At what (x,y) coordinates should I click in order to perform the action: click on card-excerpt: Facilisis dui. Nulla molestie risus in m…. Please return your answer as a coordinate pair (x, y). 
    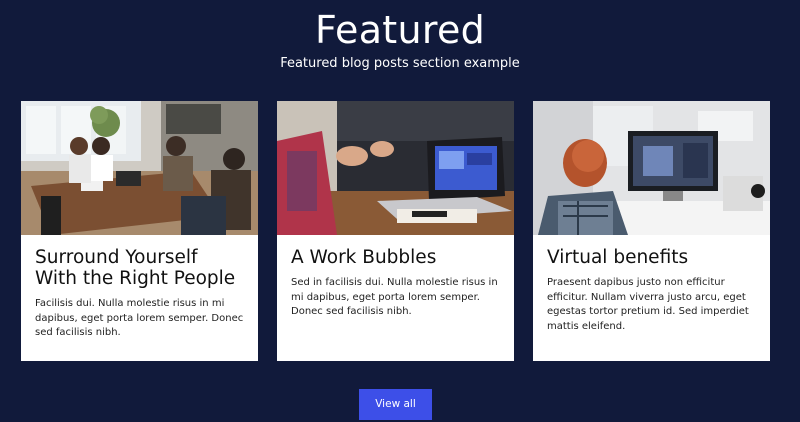
    Looking at the image, I should click on (139, 318).